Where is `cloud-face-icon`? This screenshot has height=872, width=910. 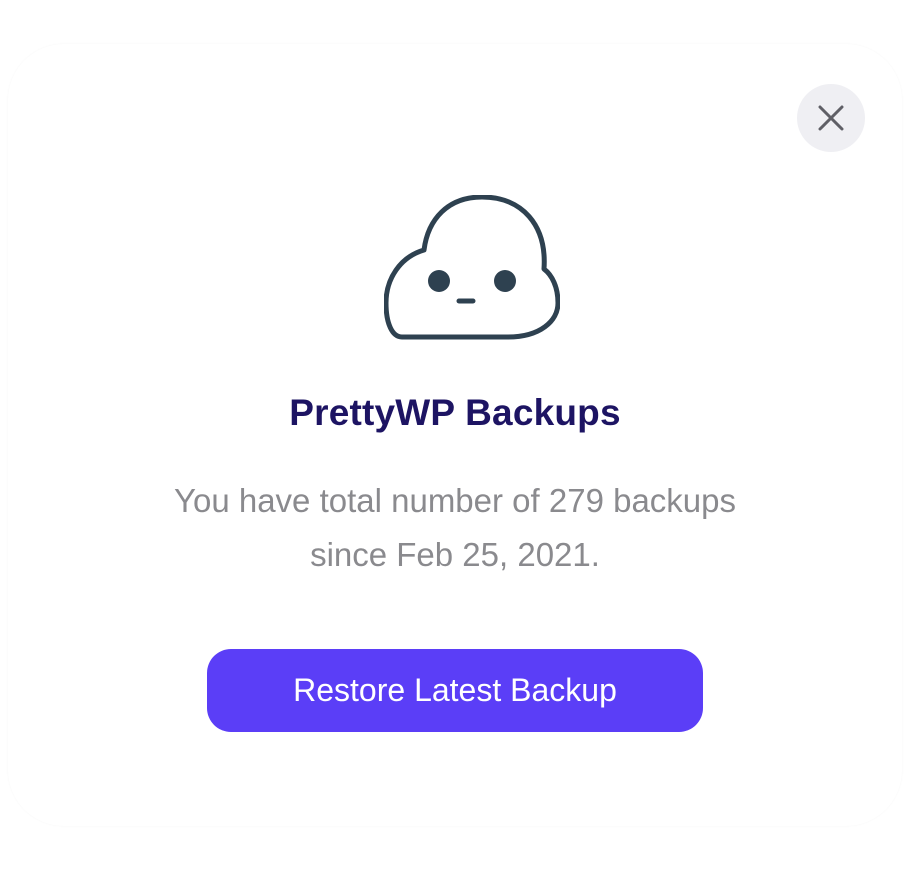
cloud-face-icon is located at coordinates (472, 267).